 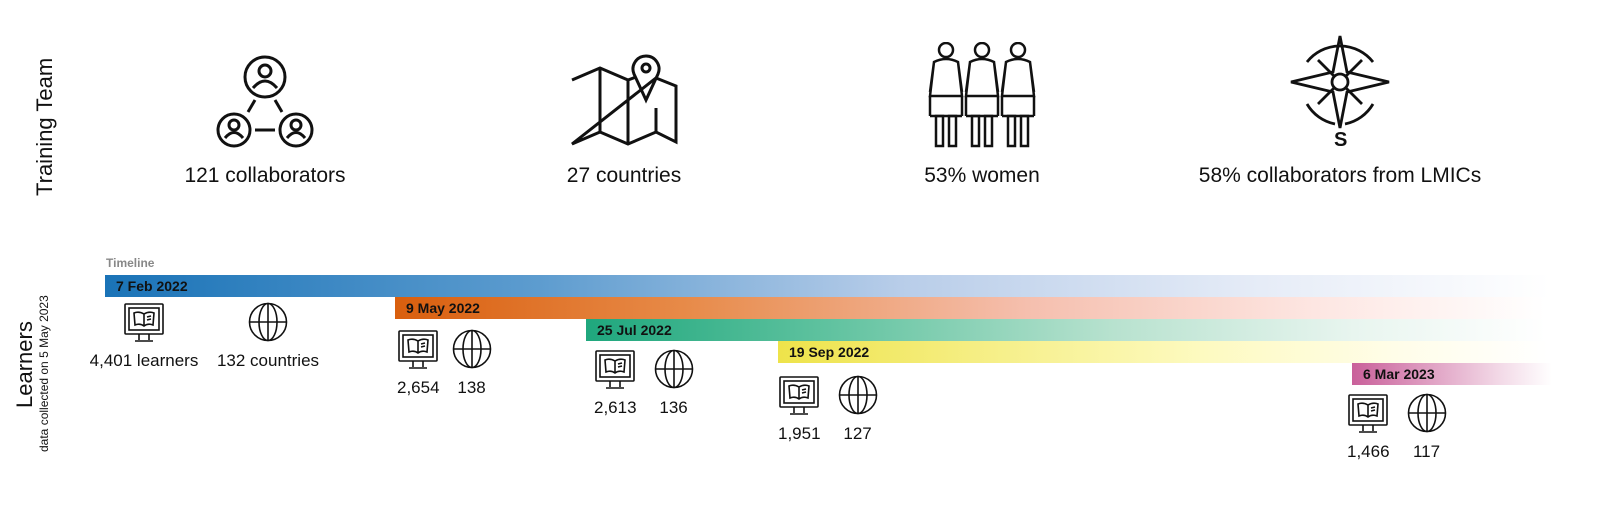 What do you see at coordinates (471, 387) in the screenshot?
I see `country-count: 138` at bounding box center [471, 387].